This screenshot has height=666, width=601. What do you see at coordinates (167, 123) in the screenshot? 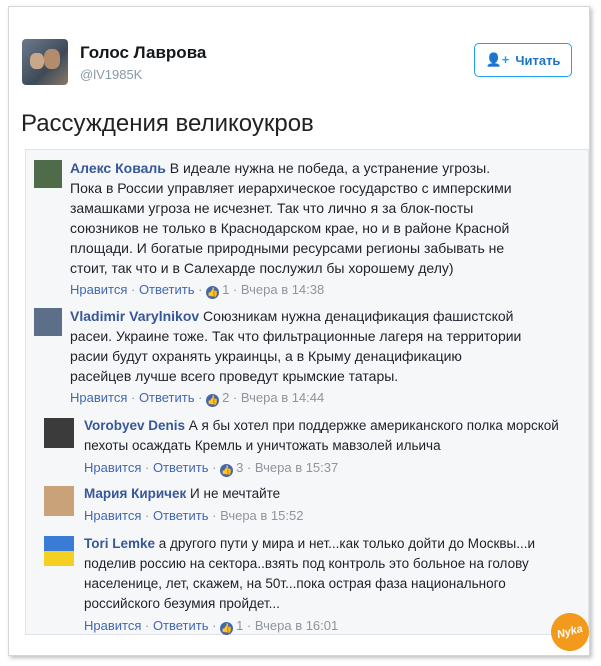
I see `tweet-text: Рассуждения великоукров` at bounding box center [167, 123].